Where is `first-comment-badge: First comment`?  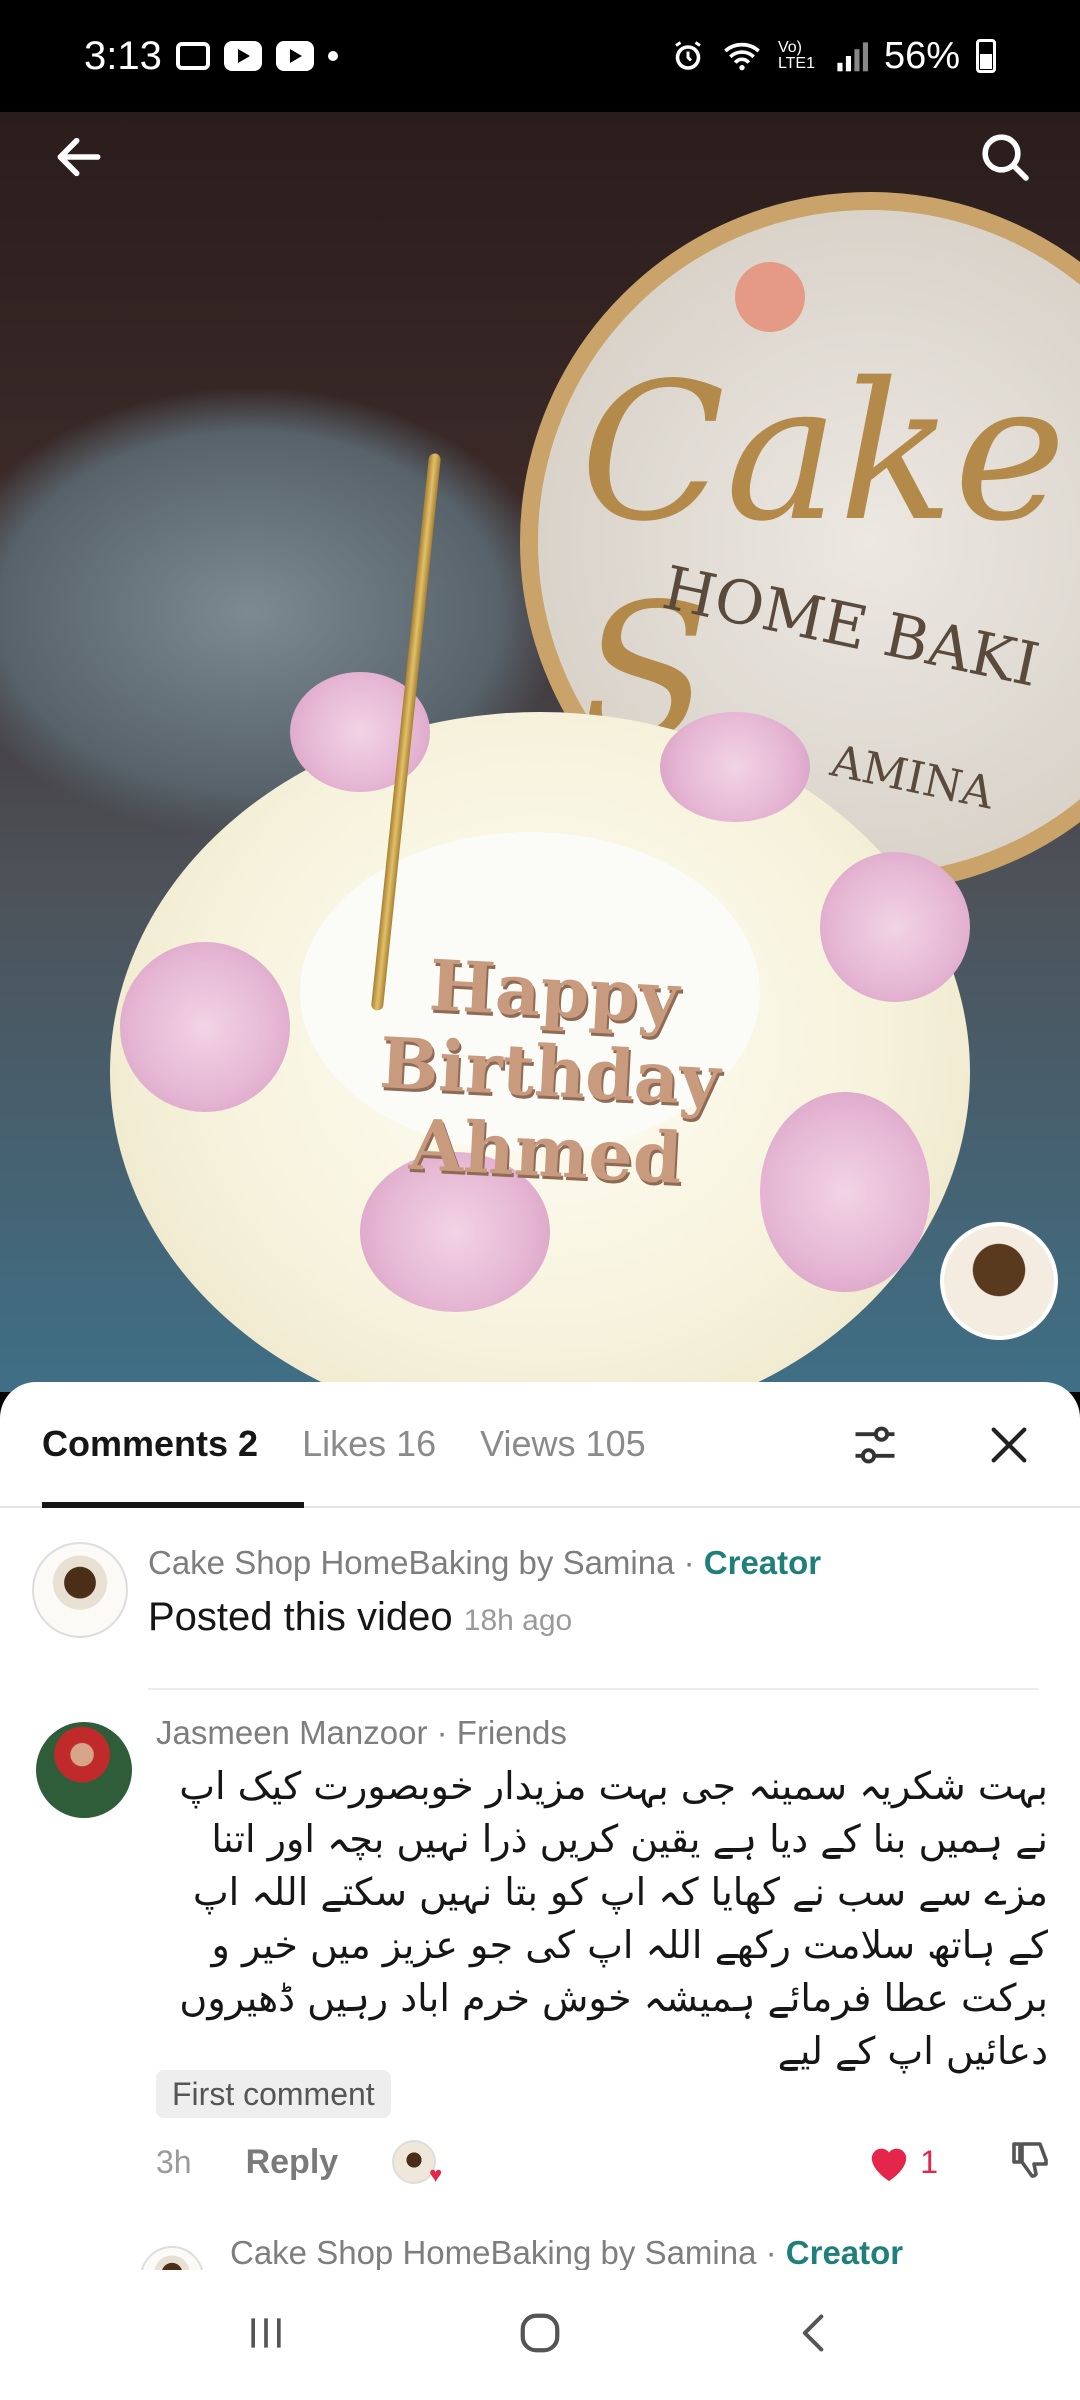 first-comment-badge: First comment is located at coordinates (273, 2094).